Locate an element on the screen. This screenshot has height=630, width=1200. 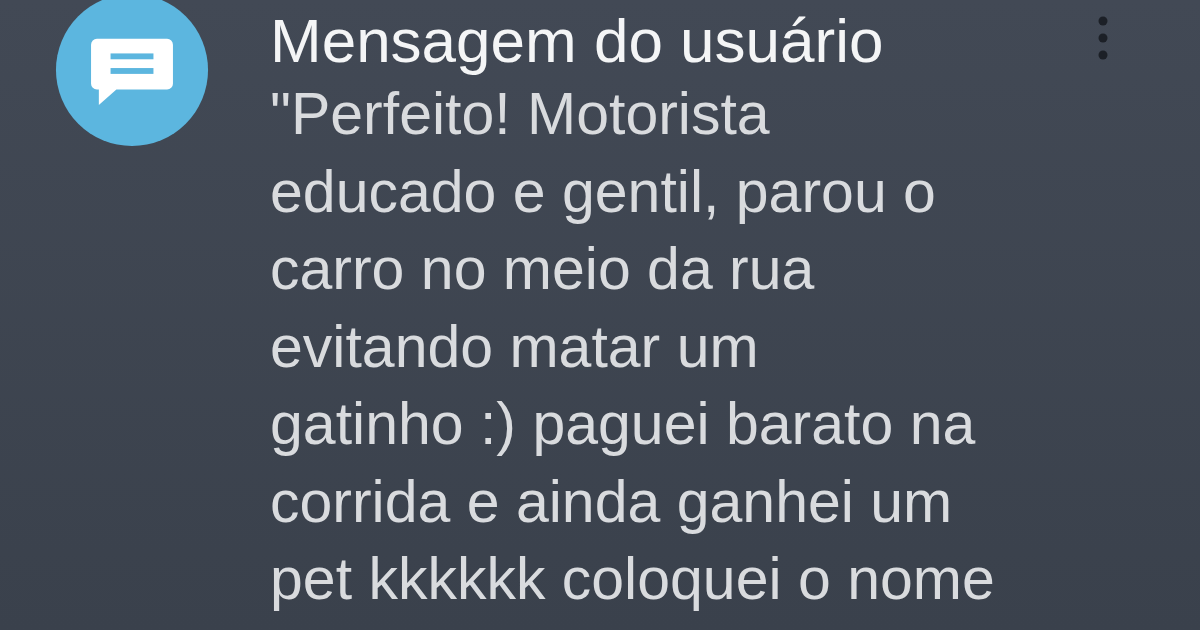
message-icon is located at coordinates (132, 74).